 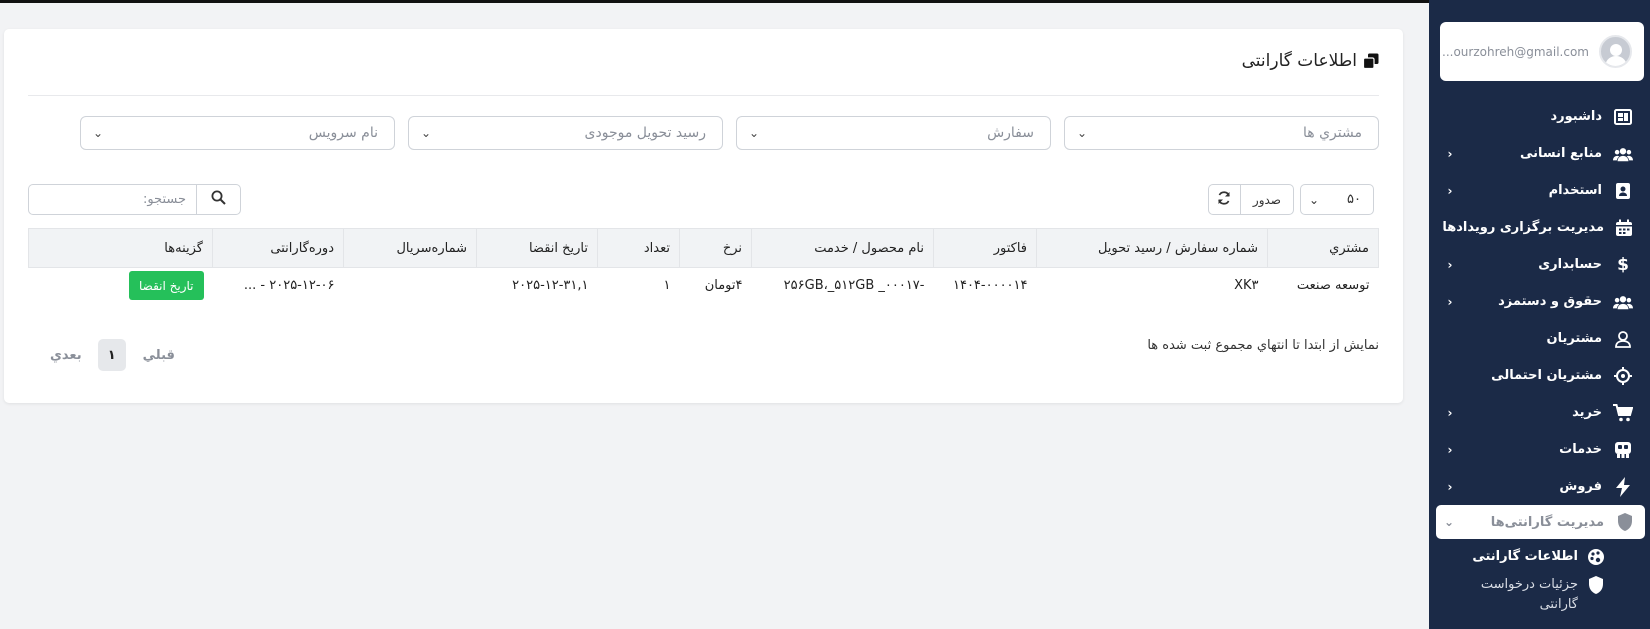 I want to click on column-header-invoice: فاکتور, so click(x=985, y=248).